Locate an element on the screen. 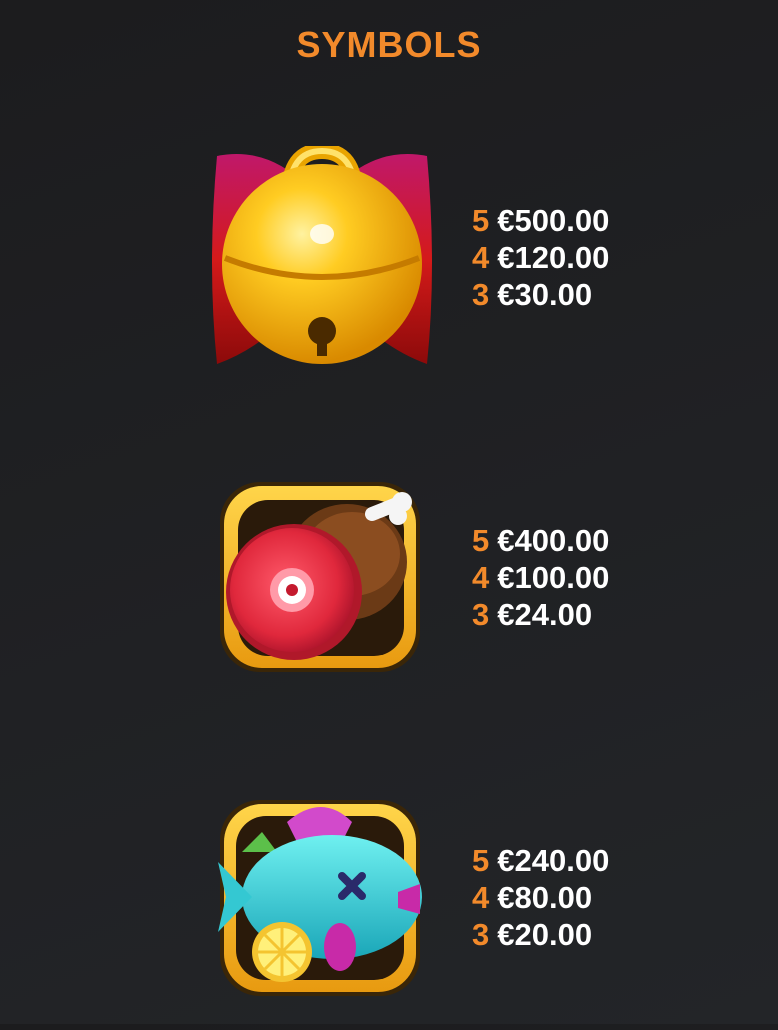 The width and height of the screenshot is (778, 1030). payout-list: 5 €240.00 4 €80.00 3 €20.00 is located at coordinates (540, 897).